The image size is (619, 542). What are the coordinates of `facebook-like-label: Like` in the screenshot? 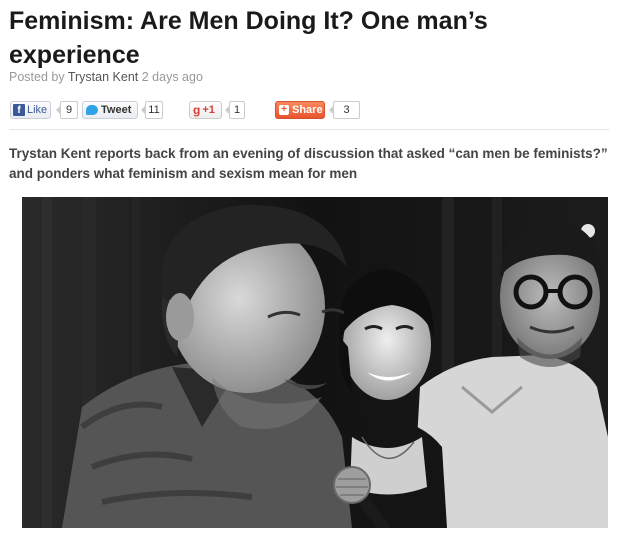 It's located at (37, 110).